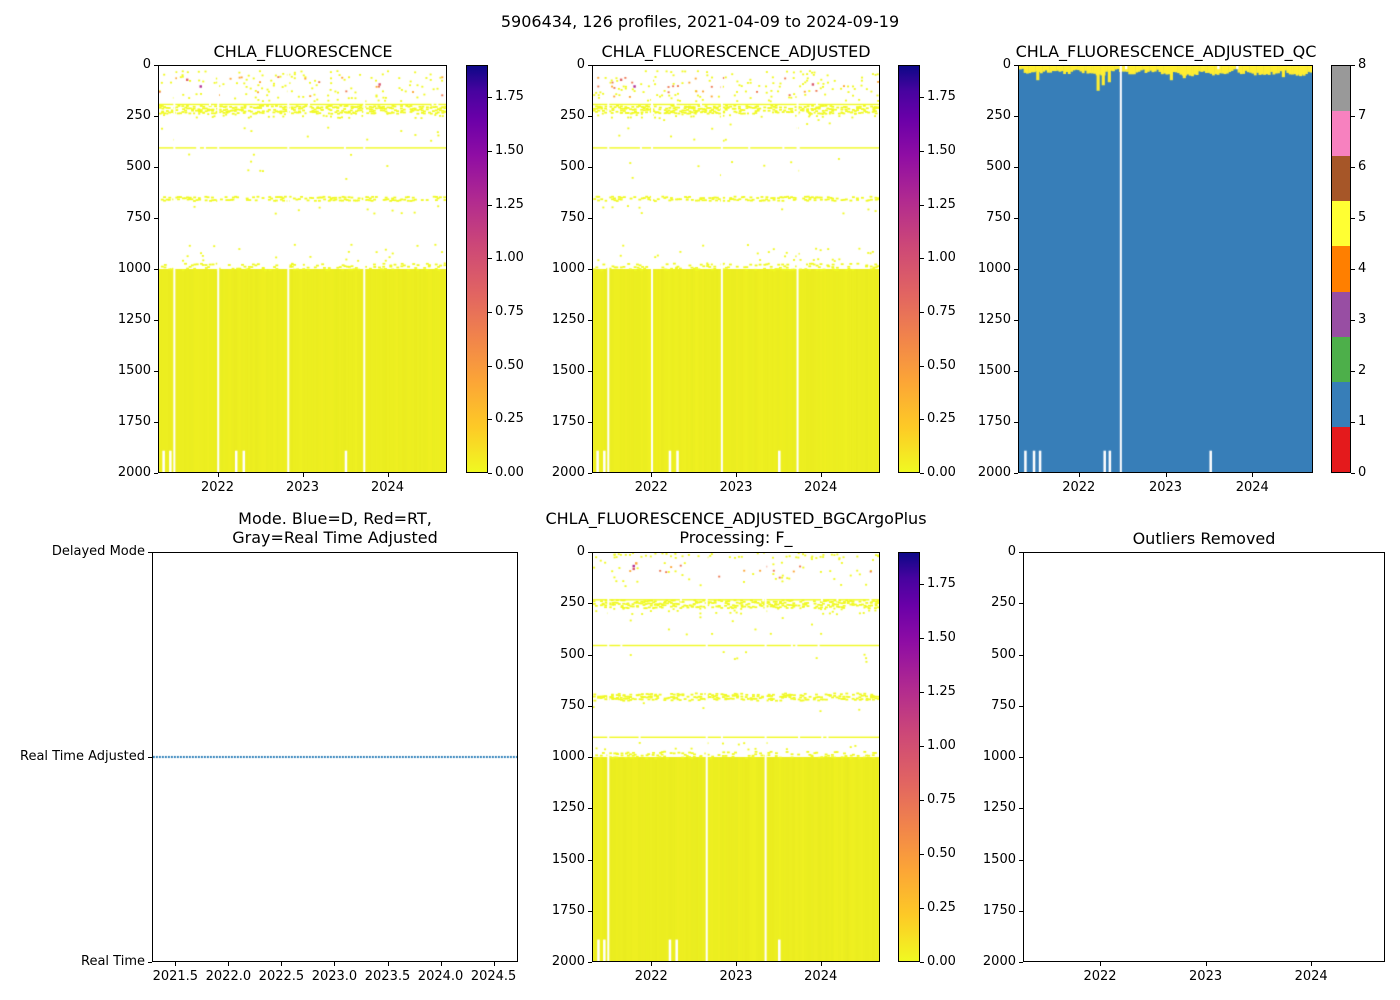 The height and width of the screenshot is (1000, 1400). What do you see at coordinates (113, 961) in the screenshot?
I see `y-category-label: Real Time` at bounding box center [113, 961].